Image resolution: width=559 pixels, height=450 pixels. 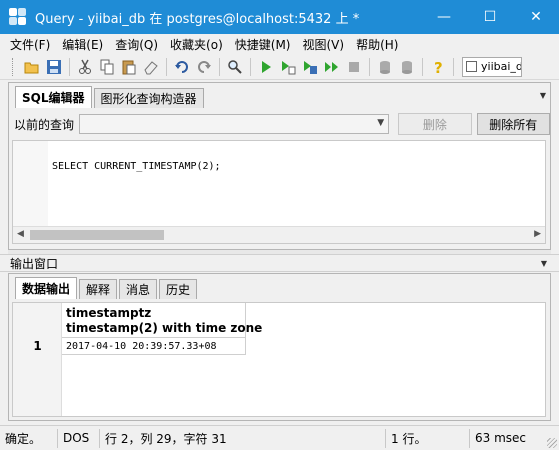 I want to click on save-icon, so click(x=54, y=67).